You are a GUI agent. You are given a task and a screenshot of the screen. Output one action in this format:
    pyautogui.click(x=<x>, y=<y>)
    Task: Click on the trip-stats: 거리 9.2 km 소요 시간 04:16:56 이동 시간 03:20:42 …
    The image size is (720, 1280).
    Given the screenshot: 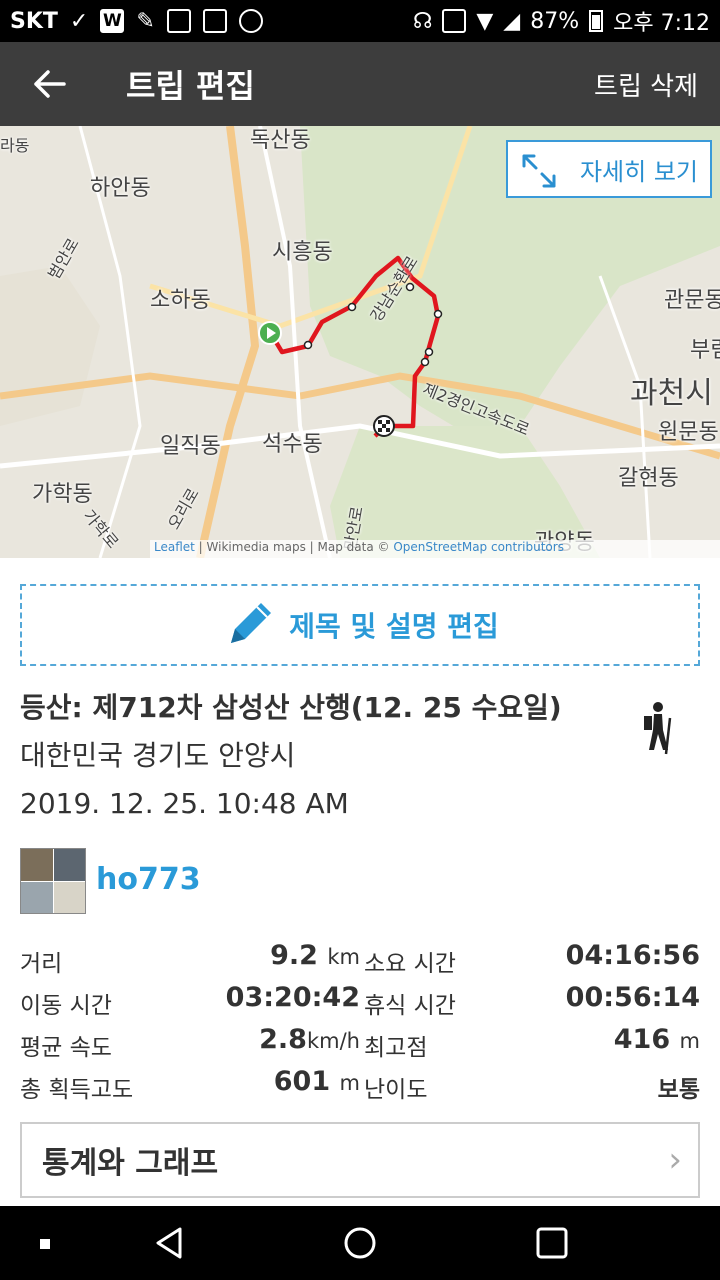 What is the action you would take?
    pyautogui.click(x=360, y=1022)
    